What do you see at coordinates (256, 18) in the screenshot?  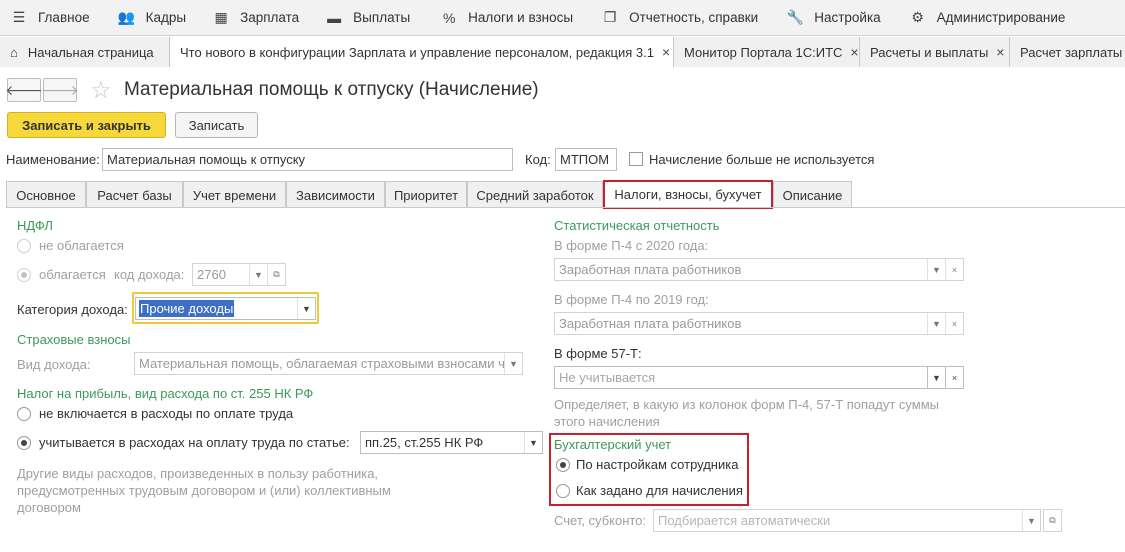 I see `menu-item-salary: ▦ Зарплата` at bounding box center [256, 18].